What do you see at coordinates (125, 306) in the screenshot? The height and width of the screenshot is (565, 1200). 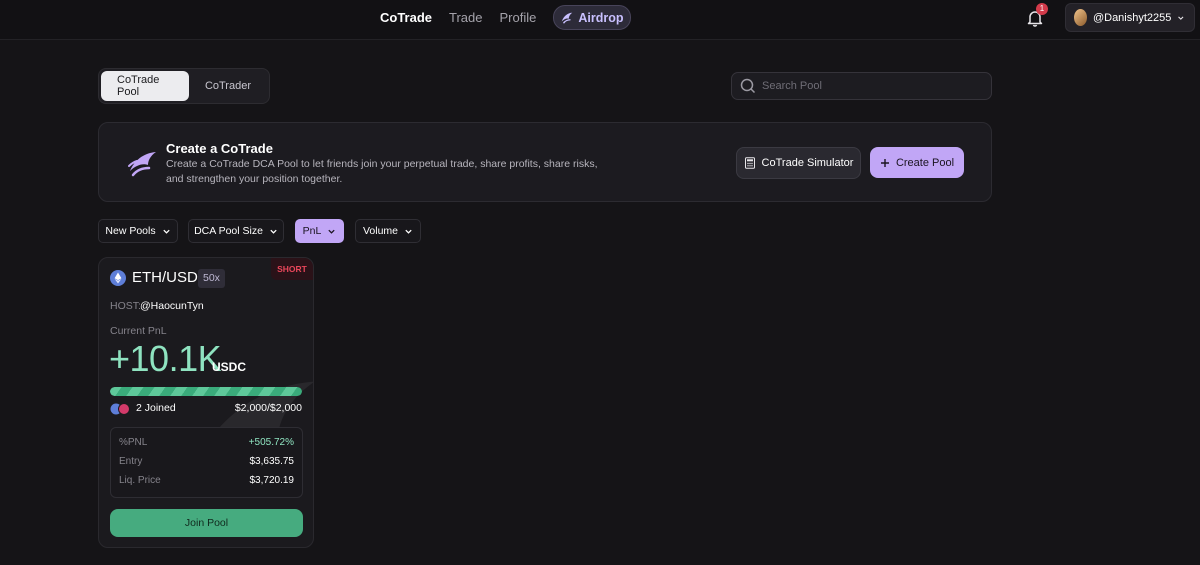 I see `host-label: HOST:` at bounding box center [125, 306].